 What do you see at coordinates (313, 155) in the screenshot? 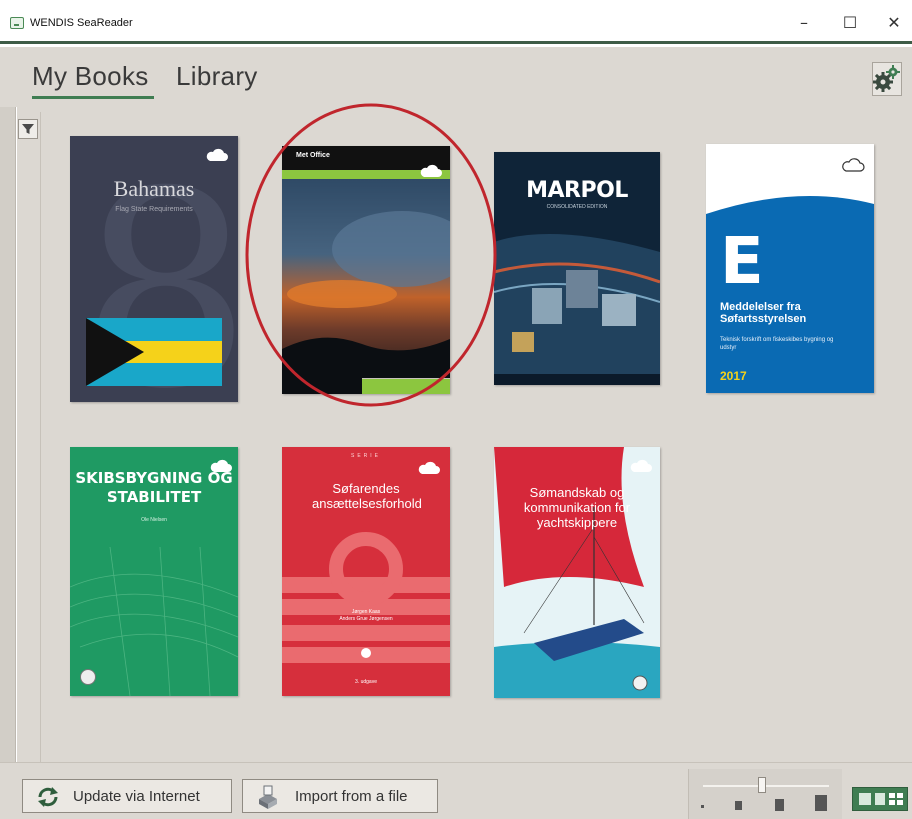
I see `publisher-brand: Met Office` at bounding box center [313, 155].